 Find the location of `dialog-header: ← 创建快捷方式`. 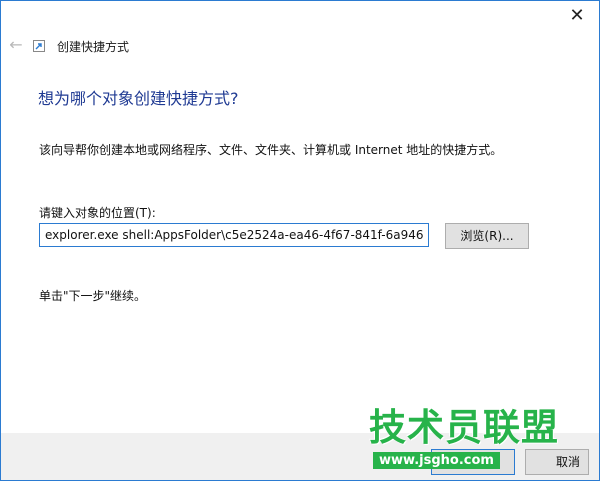

dialog-header: ← 创建快捷方式 is located at coordinates (300, 46).